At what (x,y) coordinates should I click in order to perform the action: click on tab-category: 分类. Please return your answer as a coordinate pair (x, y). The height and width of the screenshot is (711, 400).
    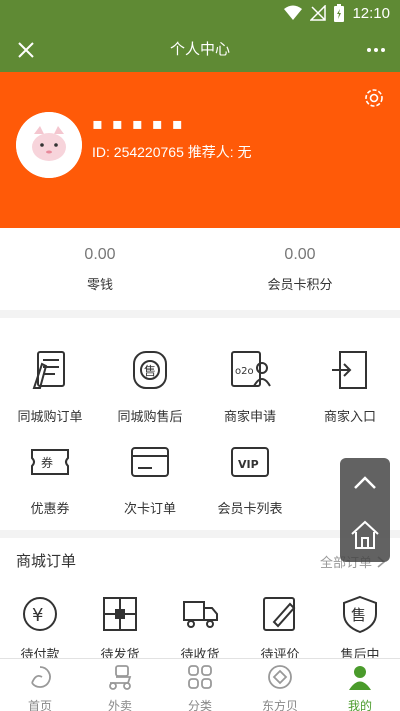
    Looking at the image, I should click on (200, 687).